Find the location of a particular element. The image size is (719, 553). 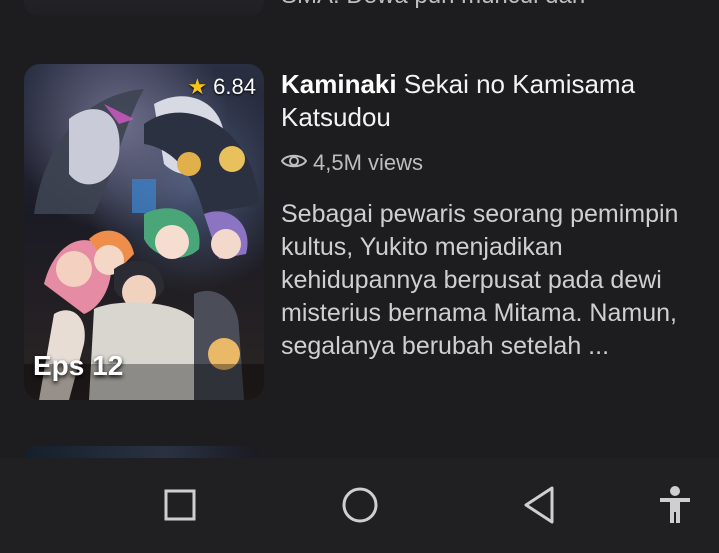

rating-badge: ★ 6.84 is located at coordinates (221, 87).